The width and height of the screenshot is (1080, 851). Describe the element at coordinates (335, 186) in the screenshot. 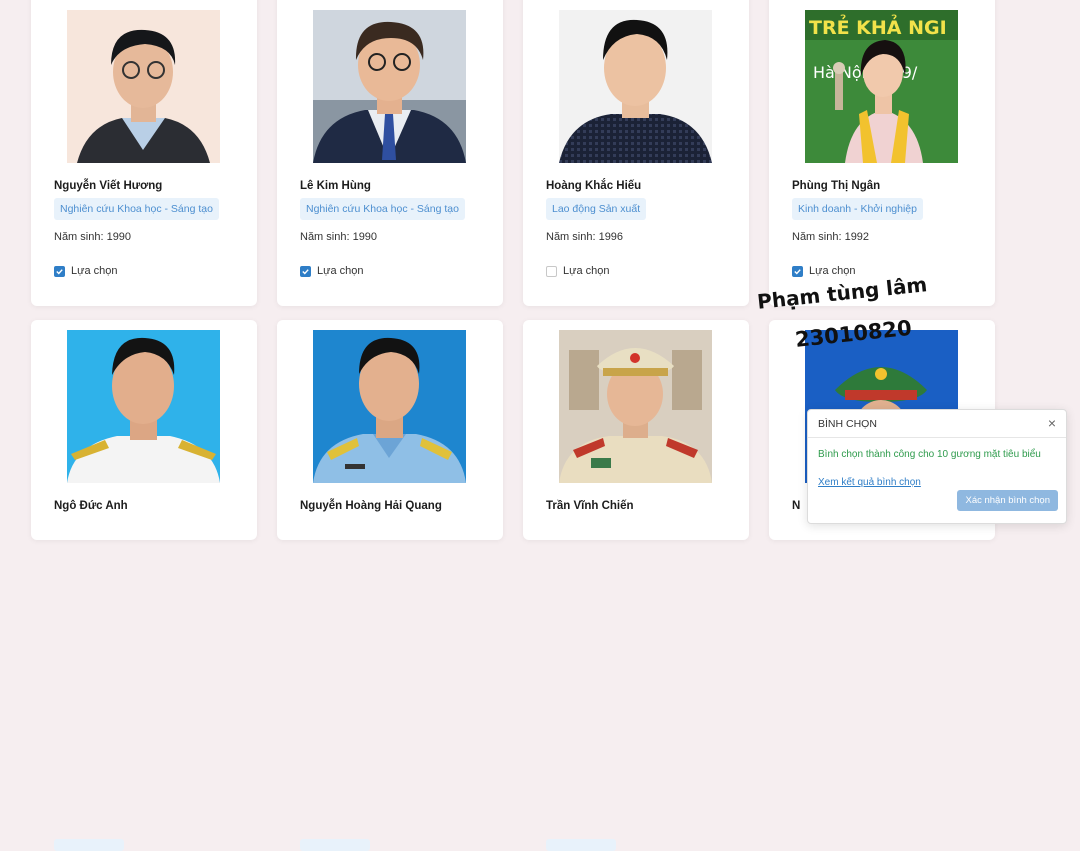

I see `candidate-name: Lê Kim Hùng` at that location.